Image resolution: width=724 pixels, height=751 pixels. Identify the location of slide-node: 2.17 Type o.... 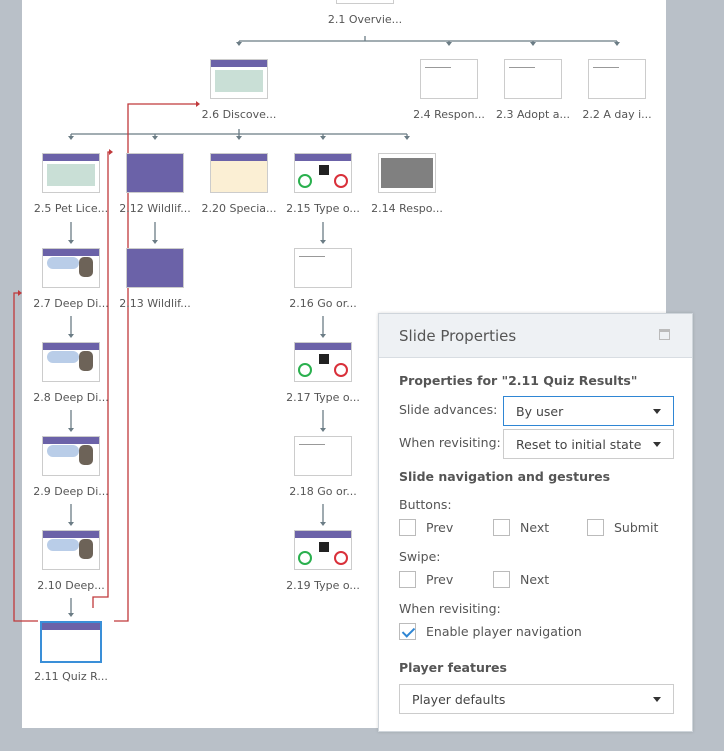
(323, 373).